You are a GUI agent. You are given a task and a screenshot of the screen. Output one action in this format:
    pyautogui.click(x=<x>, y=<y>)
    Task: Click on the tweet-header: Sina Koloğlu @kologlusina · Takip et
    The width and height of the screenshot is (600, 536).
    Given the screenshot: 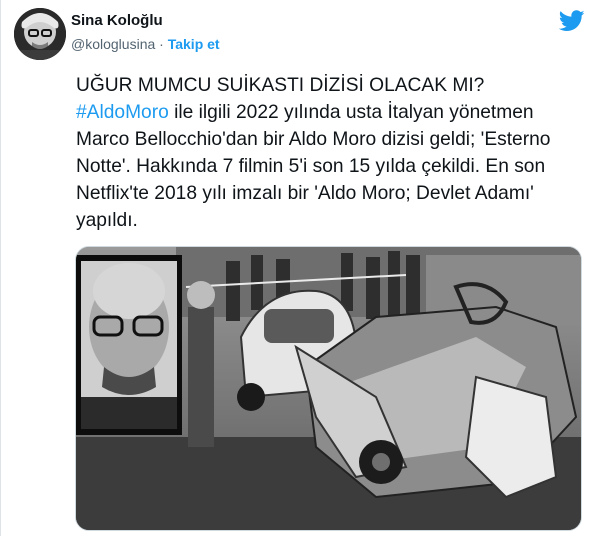 What is the action you would take?
    pyautogui.click(x=301, y=36)
    